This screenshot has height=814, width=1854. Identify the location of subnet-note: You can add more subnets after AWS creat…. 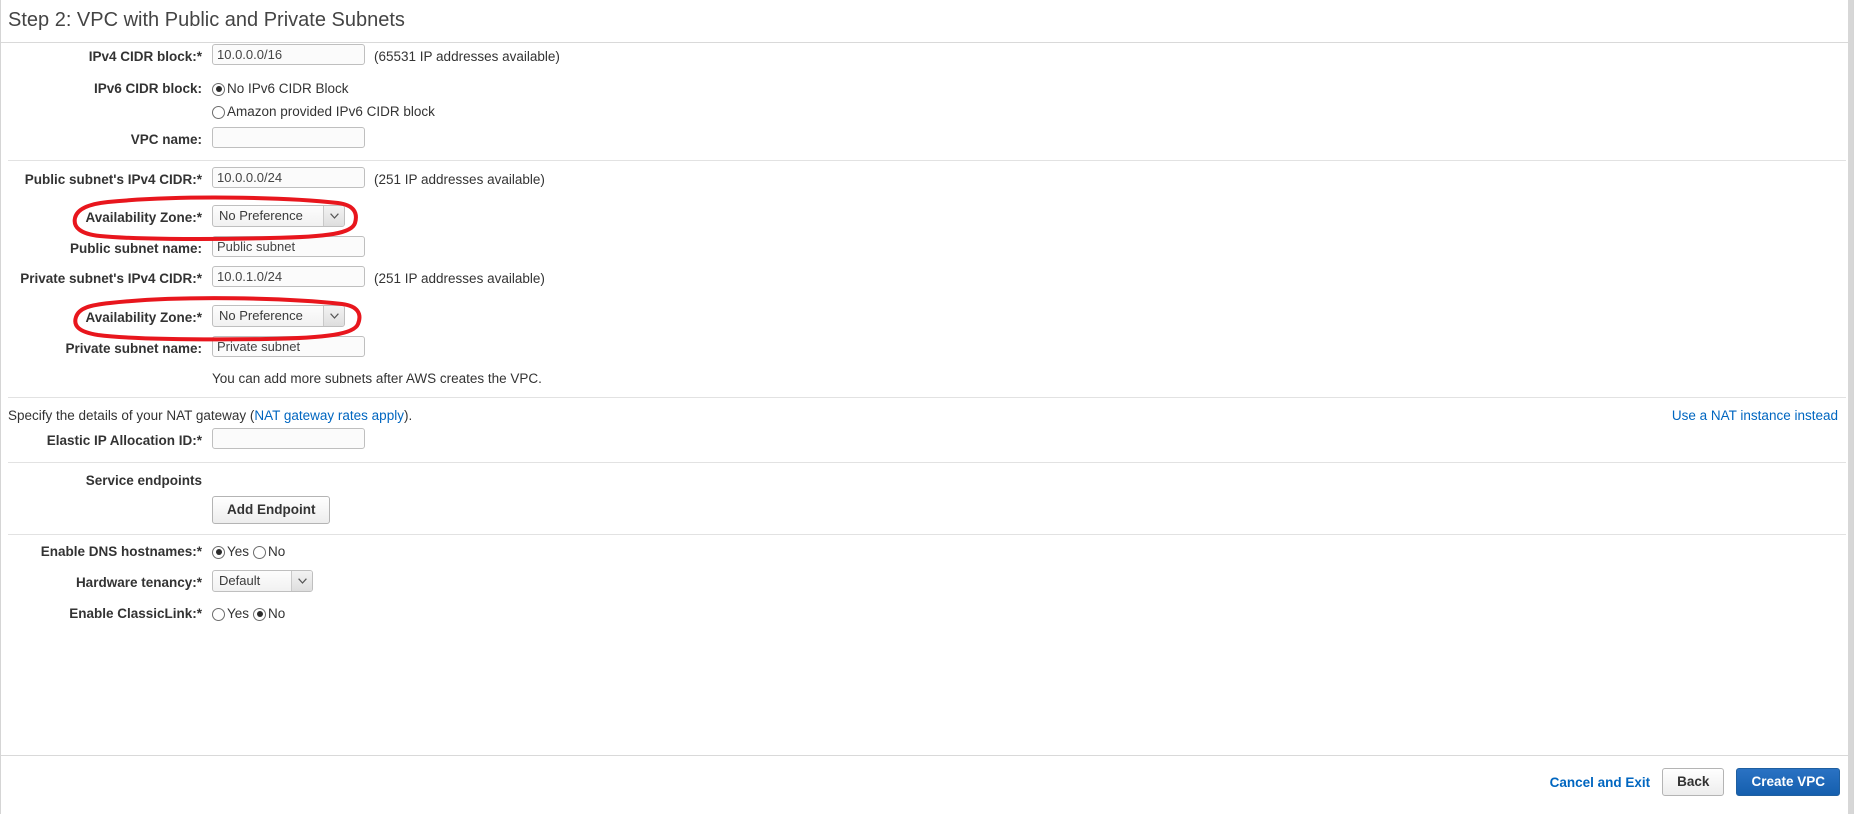
(377, 378).